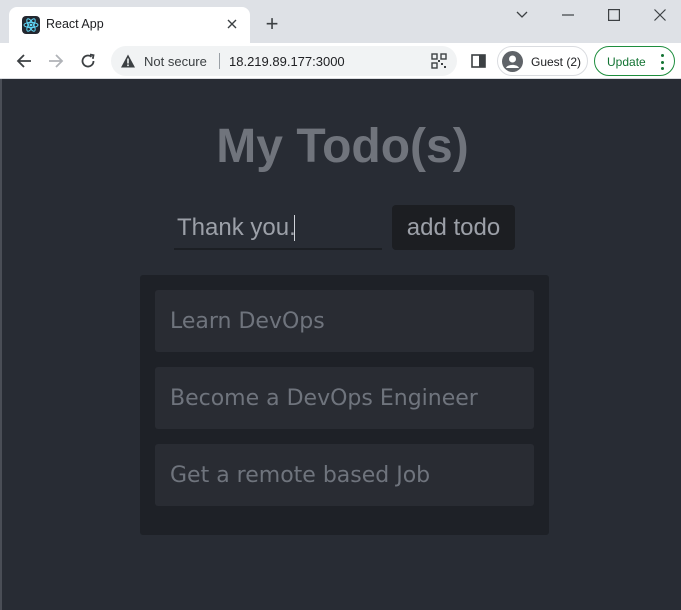 The width and height of the screenshot is (681, 610). Describe the element at coordinates (88, 61) in the screenshot. I see `reload-icon` at that location.